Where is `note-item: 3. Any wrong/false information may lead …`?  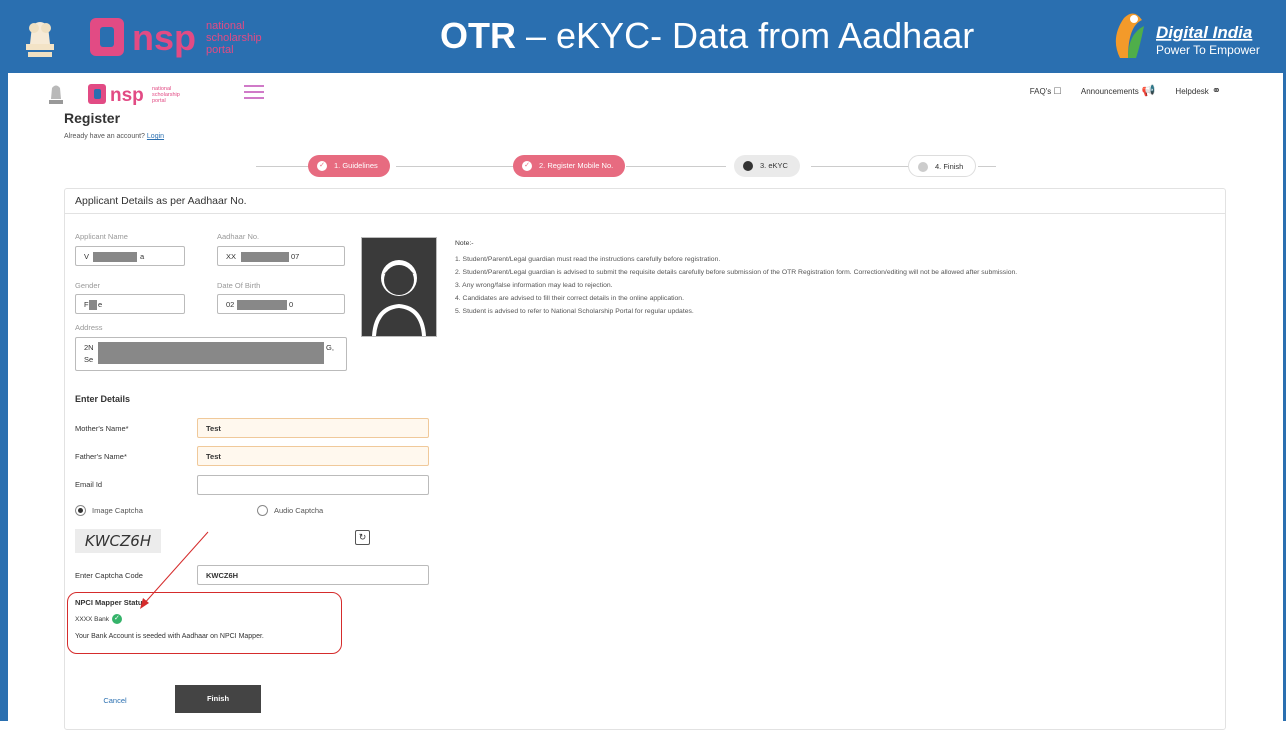
note-item: 3. Any wrong/false information may lead … is located at coordinates (534, 285).